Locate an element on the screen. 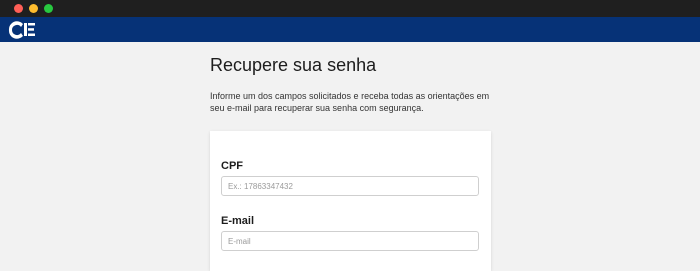 The width and height of the screenshot is (700, 271). ciee-logo-icon is located at coordinates (22, 29).